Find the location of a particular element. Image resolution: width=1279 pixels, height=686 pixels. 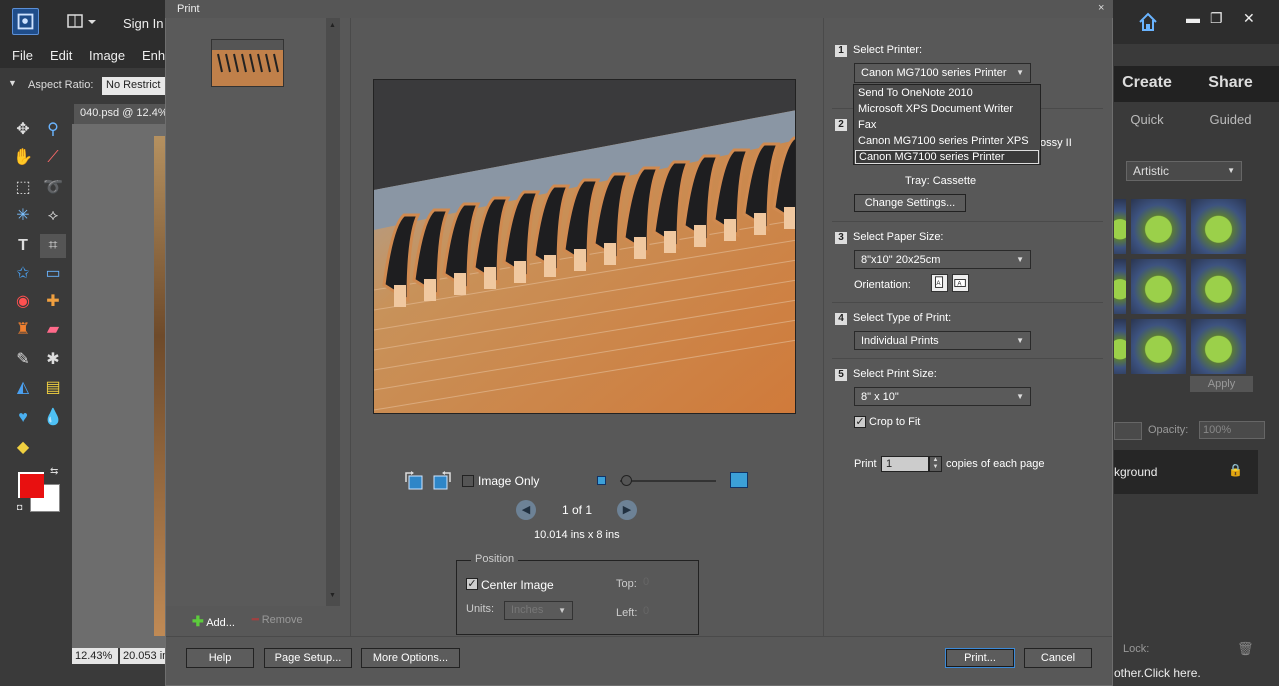

landscape-orientation-icon: A is located at coordinates (960, 283).